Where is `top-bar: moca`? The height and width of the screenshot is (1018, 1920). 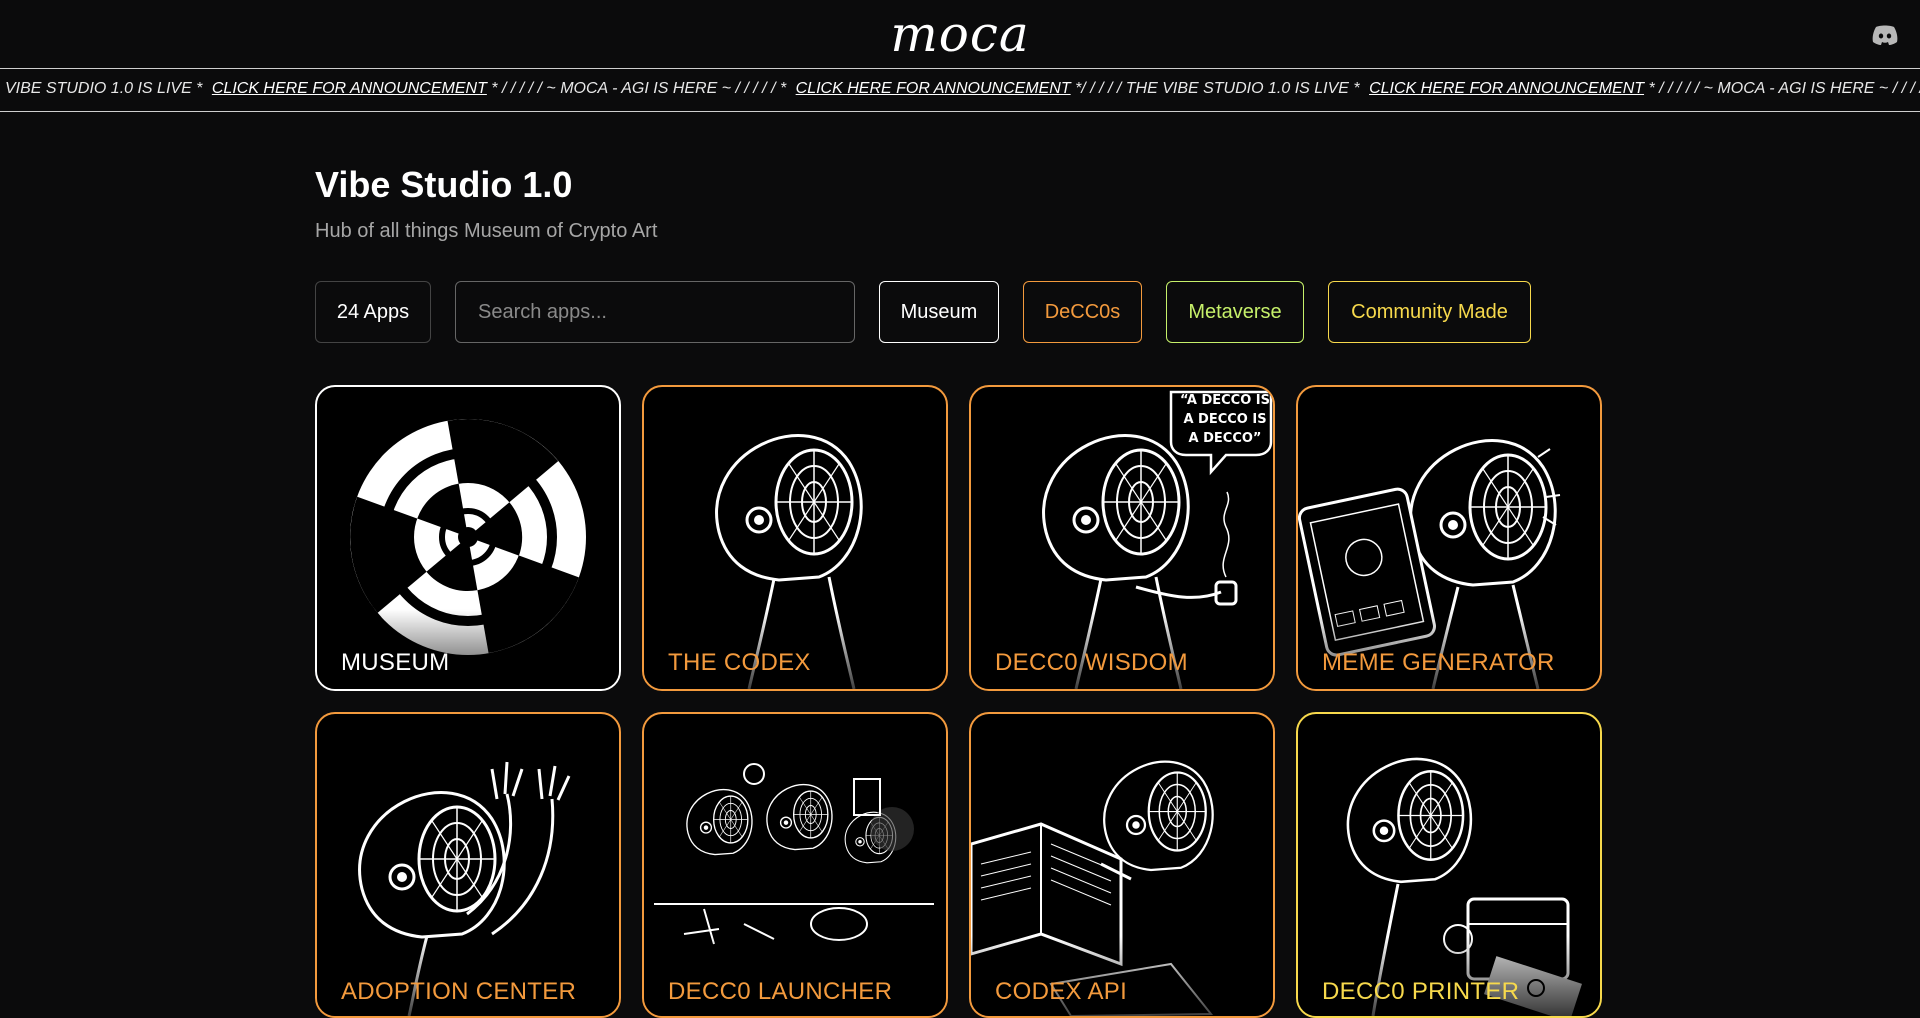 top-bar: moca is located at coordinates (960, 34).